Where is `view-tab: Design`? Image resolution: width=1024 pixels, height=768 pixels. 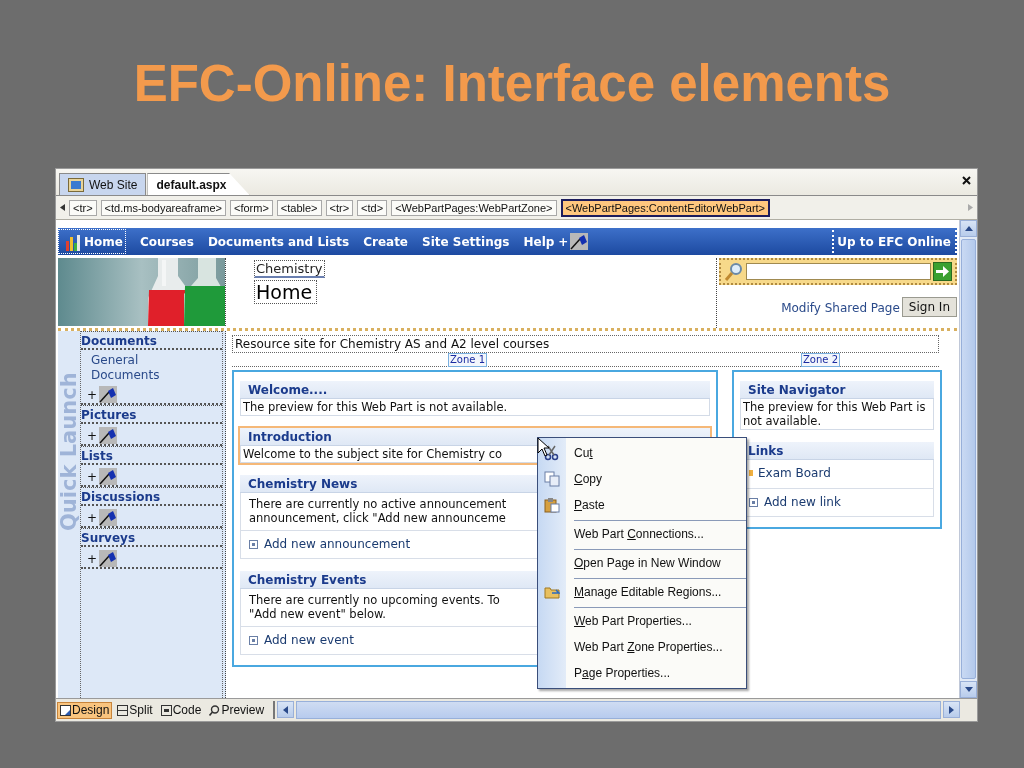
view-tab: Design is located at coordinates (85, 710).